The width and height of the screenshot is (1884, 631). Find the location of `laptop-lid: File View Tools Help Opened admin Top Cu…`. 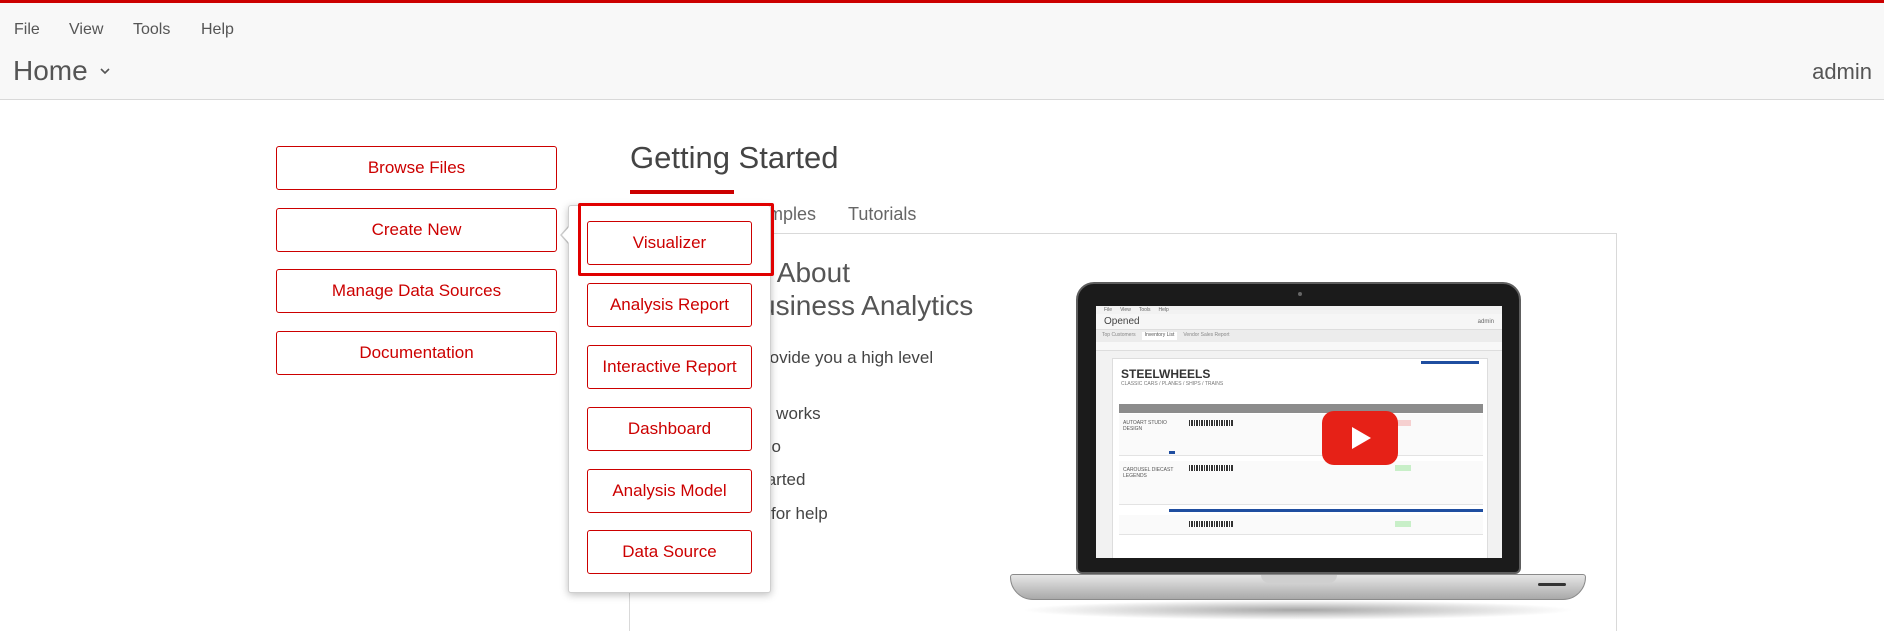

laptop-lid: File View Tools Help Opened admin Top Cu… is located at coordinates (1298, 428).